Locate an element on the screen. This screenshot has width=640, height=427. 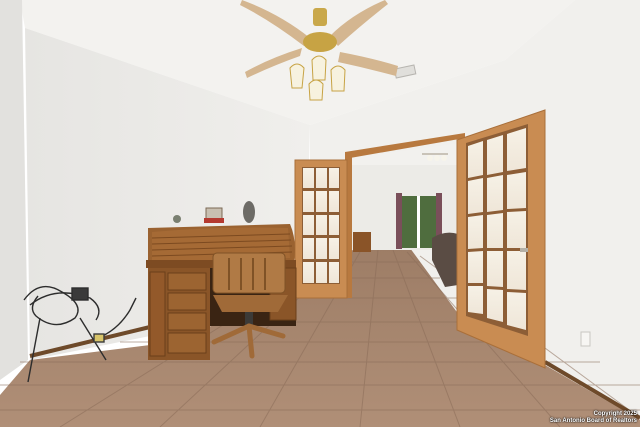
watermark-line-1: Copyright 2025 is located at coordinates (615, 414).